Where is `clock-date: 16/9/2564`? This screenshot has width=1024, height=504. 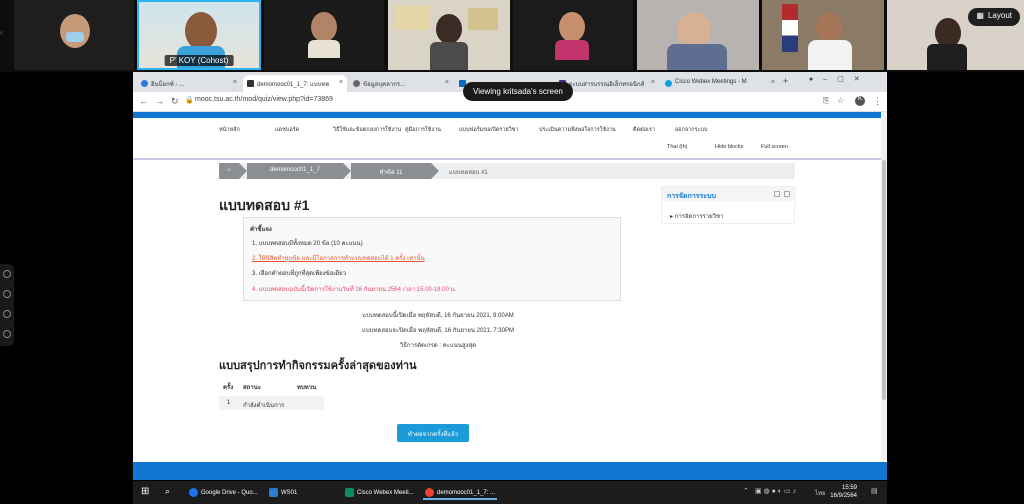
clock-date: 16/9/2564 is located at coordinates (843, 496).